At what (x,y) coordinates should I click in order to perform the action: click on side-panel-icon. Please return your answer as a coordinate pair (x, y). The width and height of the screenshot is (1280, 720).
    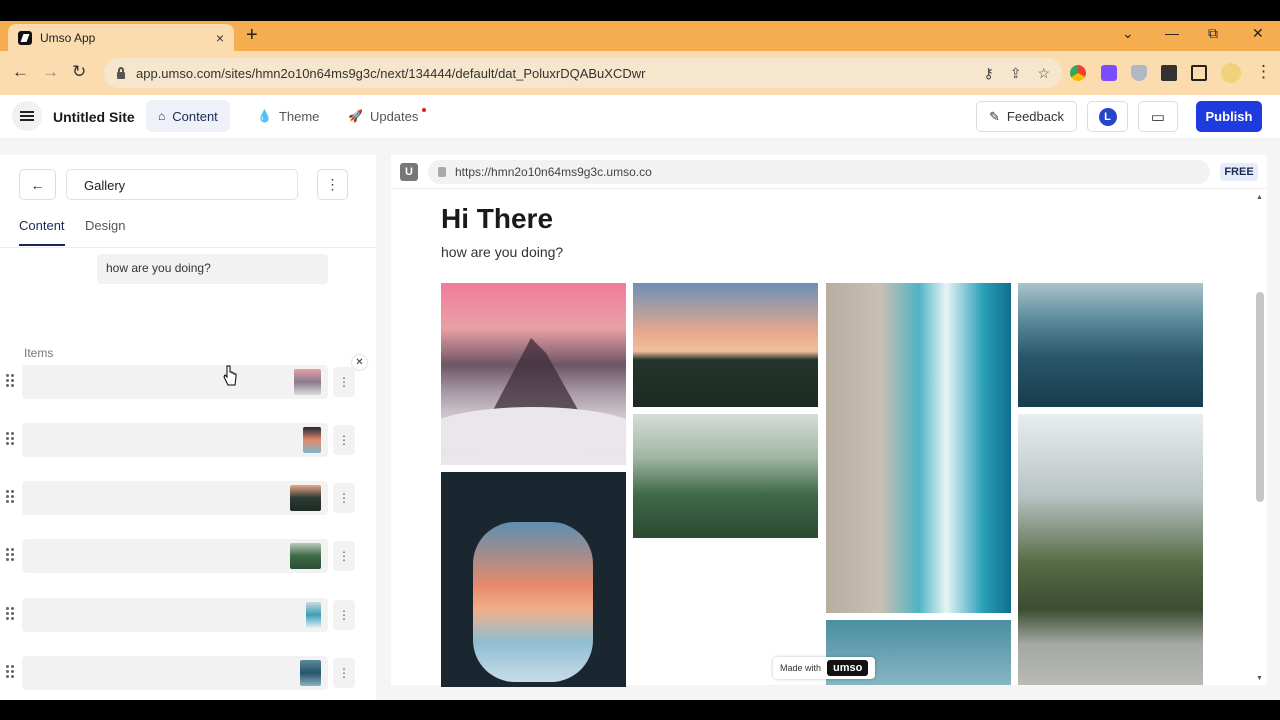
    Looking at the image, I should click on (1199, 73).